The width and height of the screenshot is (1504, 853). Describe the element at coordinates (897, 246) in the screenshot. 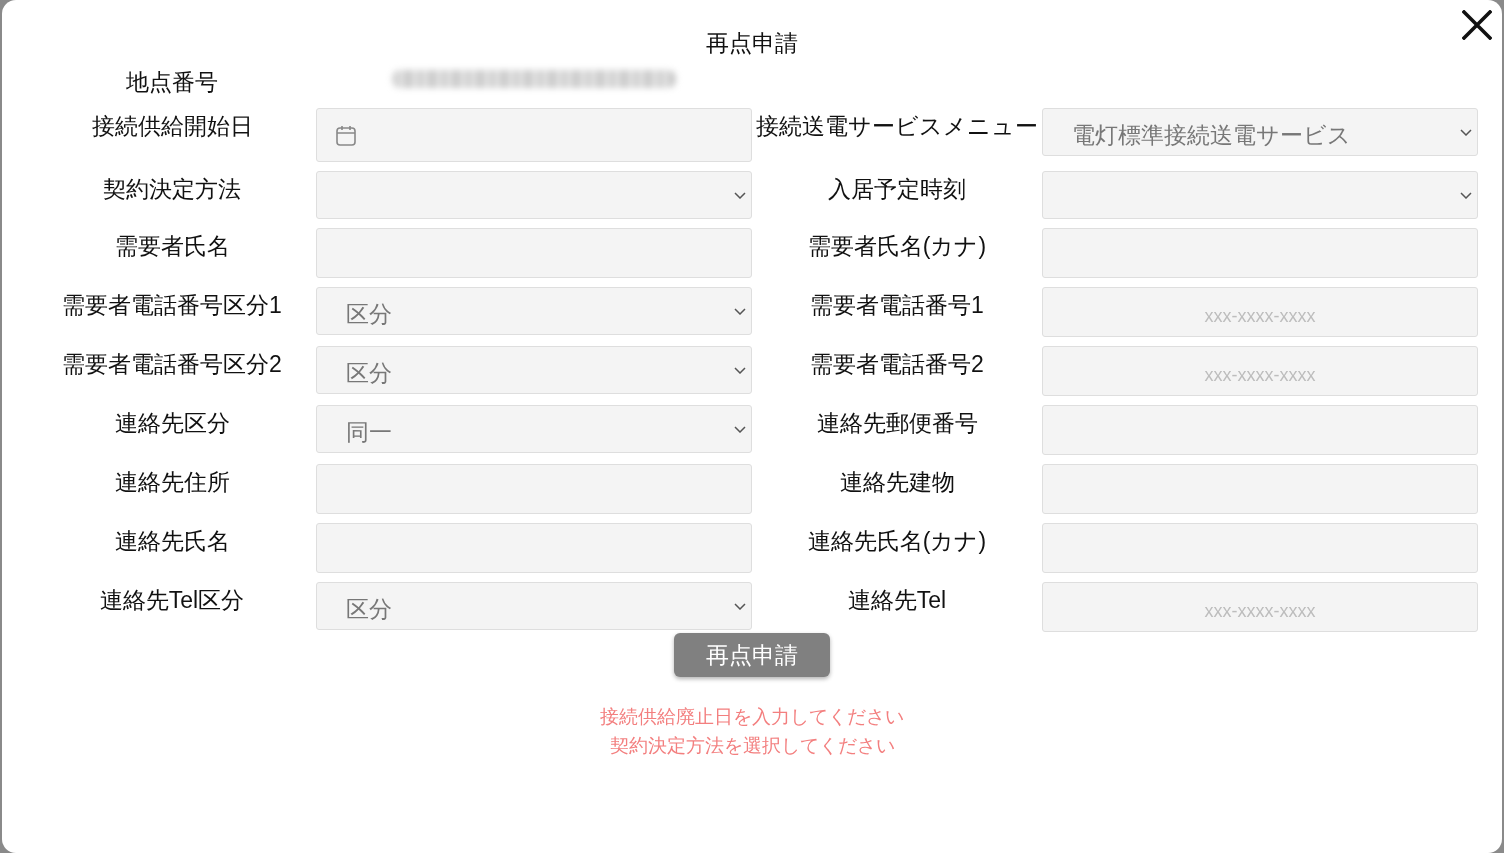

I see `field-label: 需要者氏名(カナ)` at that location.